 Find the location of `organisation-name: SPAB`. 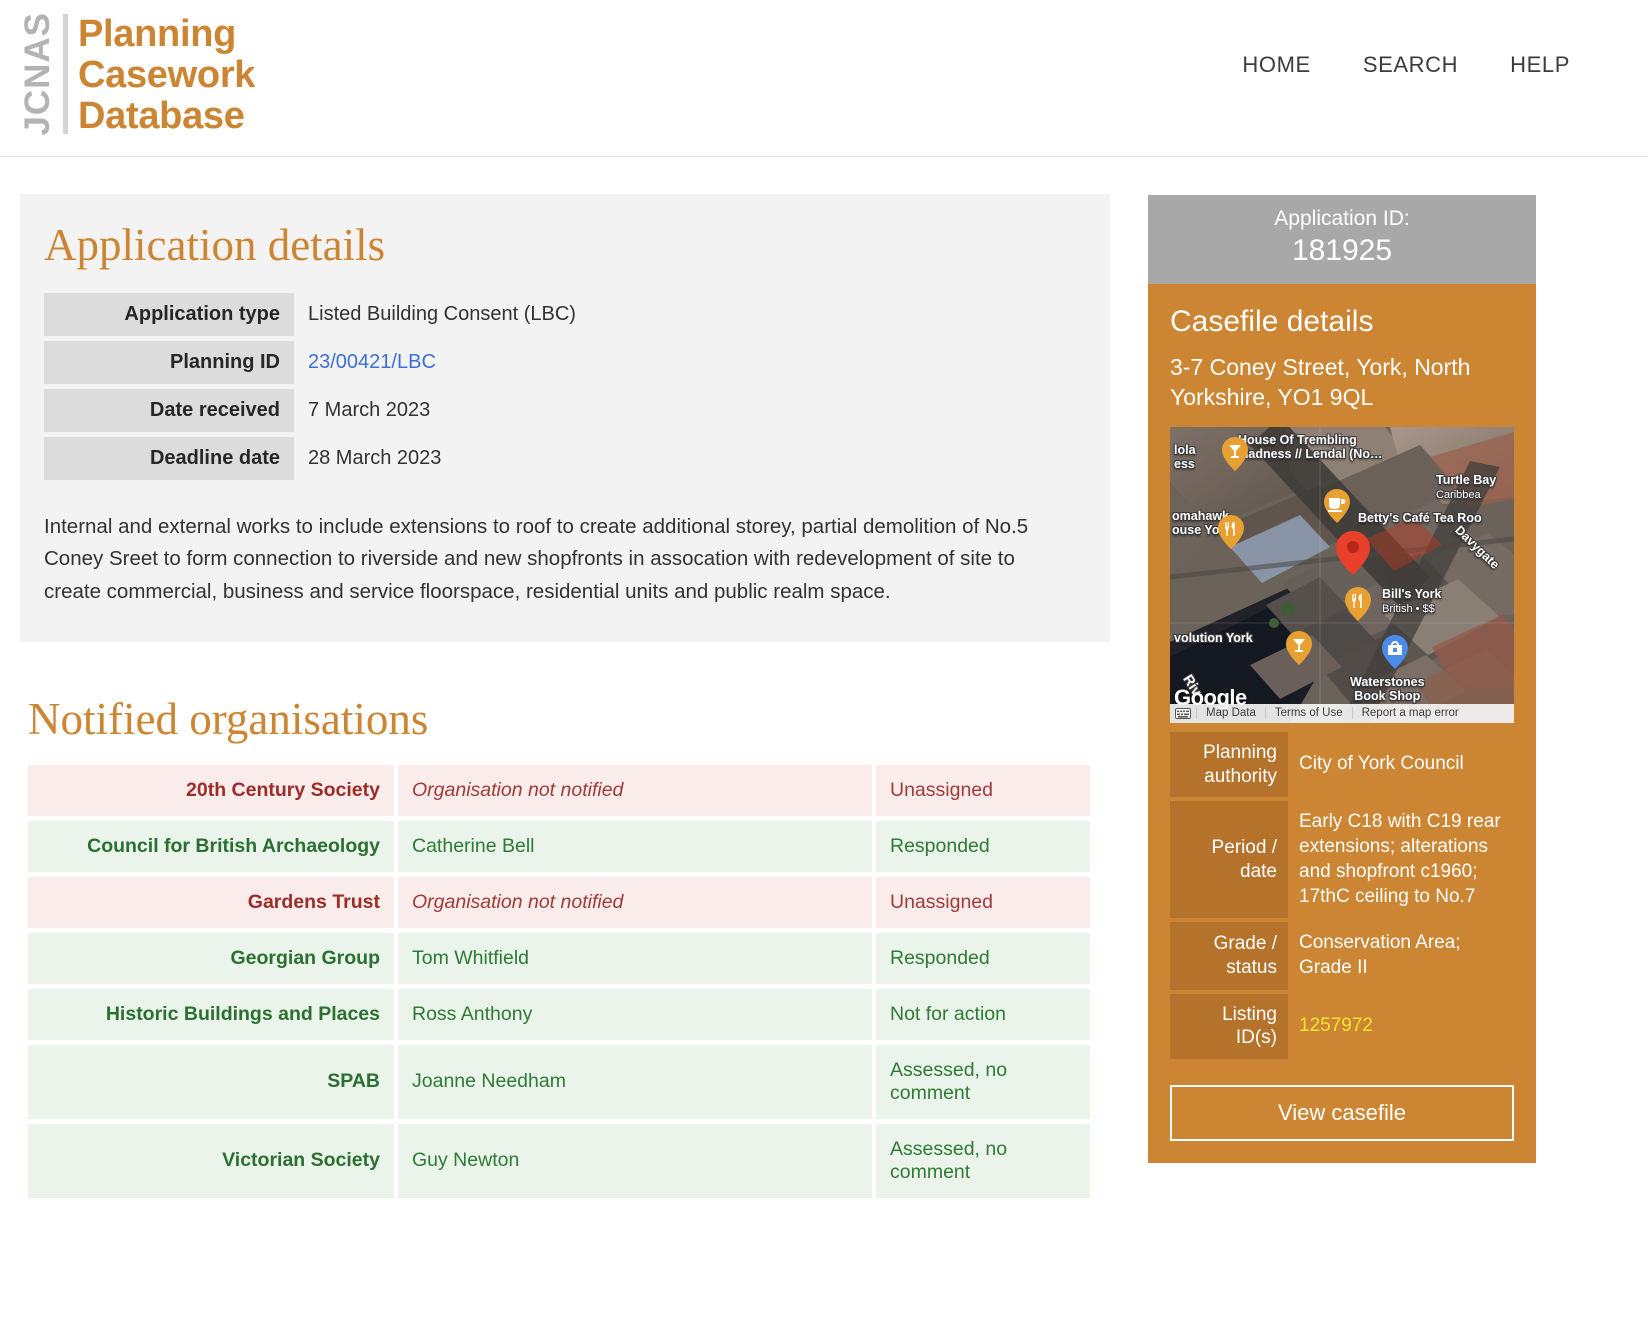

organisation-name: SPAB is located at coordinates (211, 1081).